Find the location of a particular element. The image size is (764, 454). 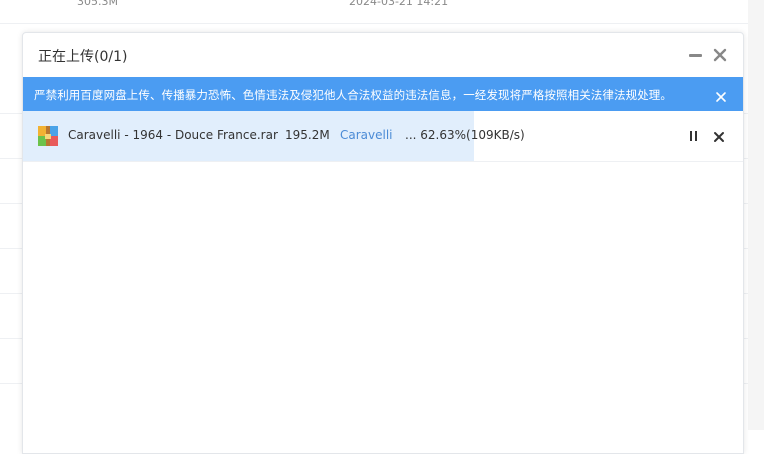

upload-file-size: 195.2M is located at coordinates (307, 135).